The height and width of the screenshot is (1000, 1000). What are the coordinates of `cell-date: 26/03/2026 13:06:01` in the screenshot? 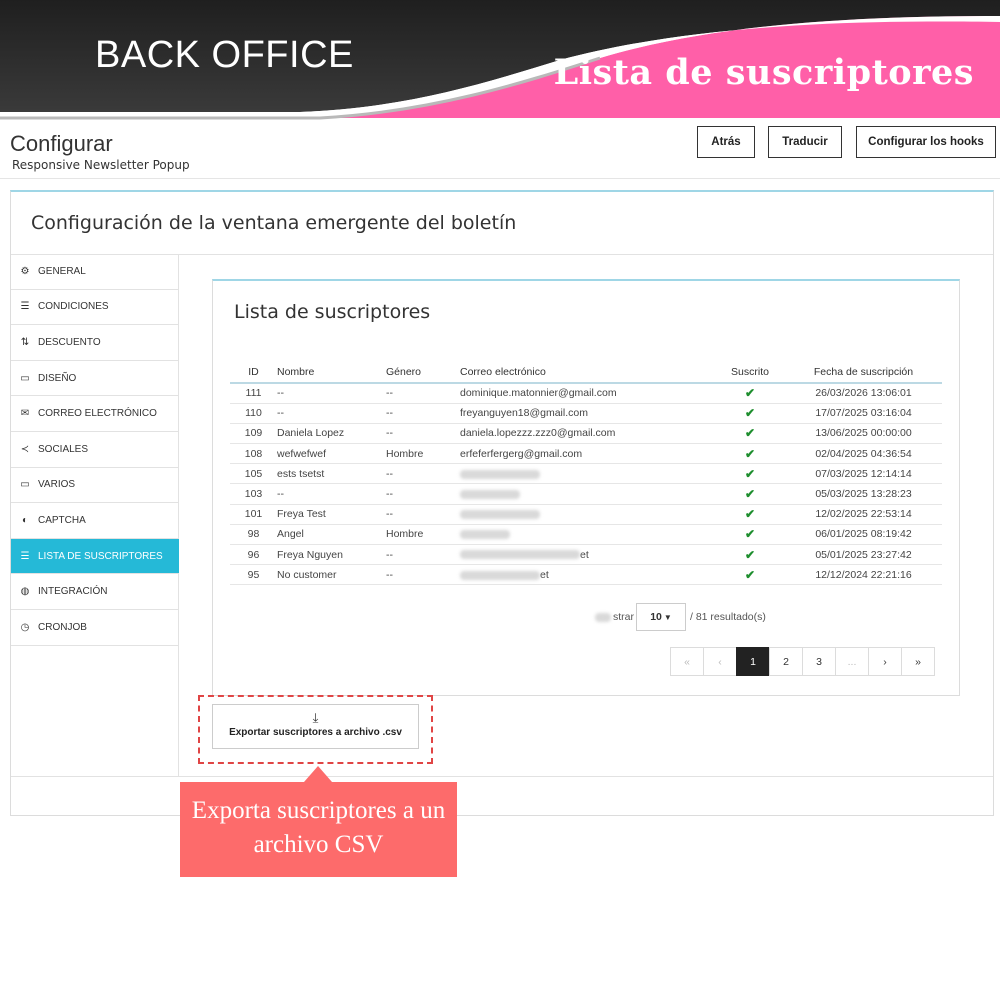 It's located at (863, 393).